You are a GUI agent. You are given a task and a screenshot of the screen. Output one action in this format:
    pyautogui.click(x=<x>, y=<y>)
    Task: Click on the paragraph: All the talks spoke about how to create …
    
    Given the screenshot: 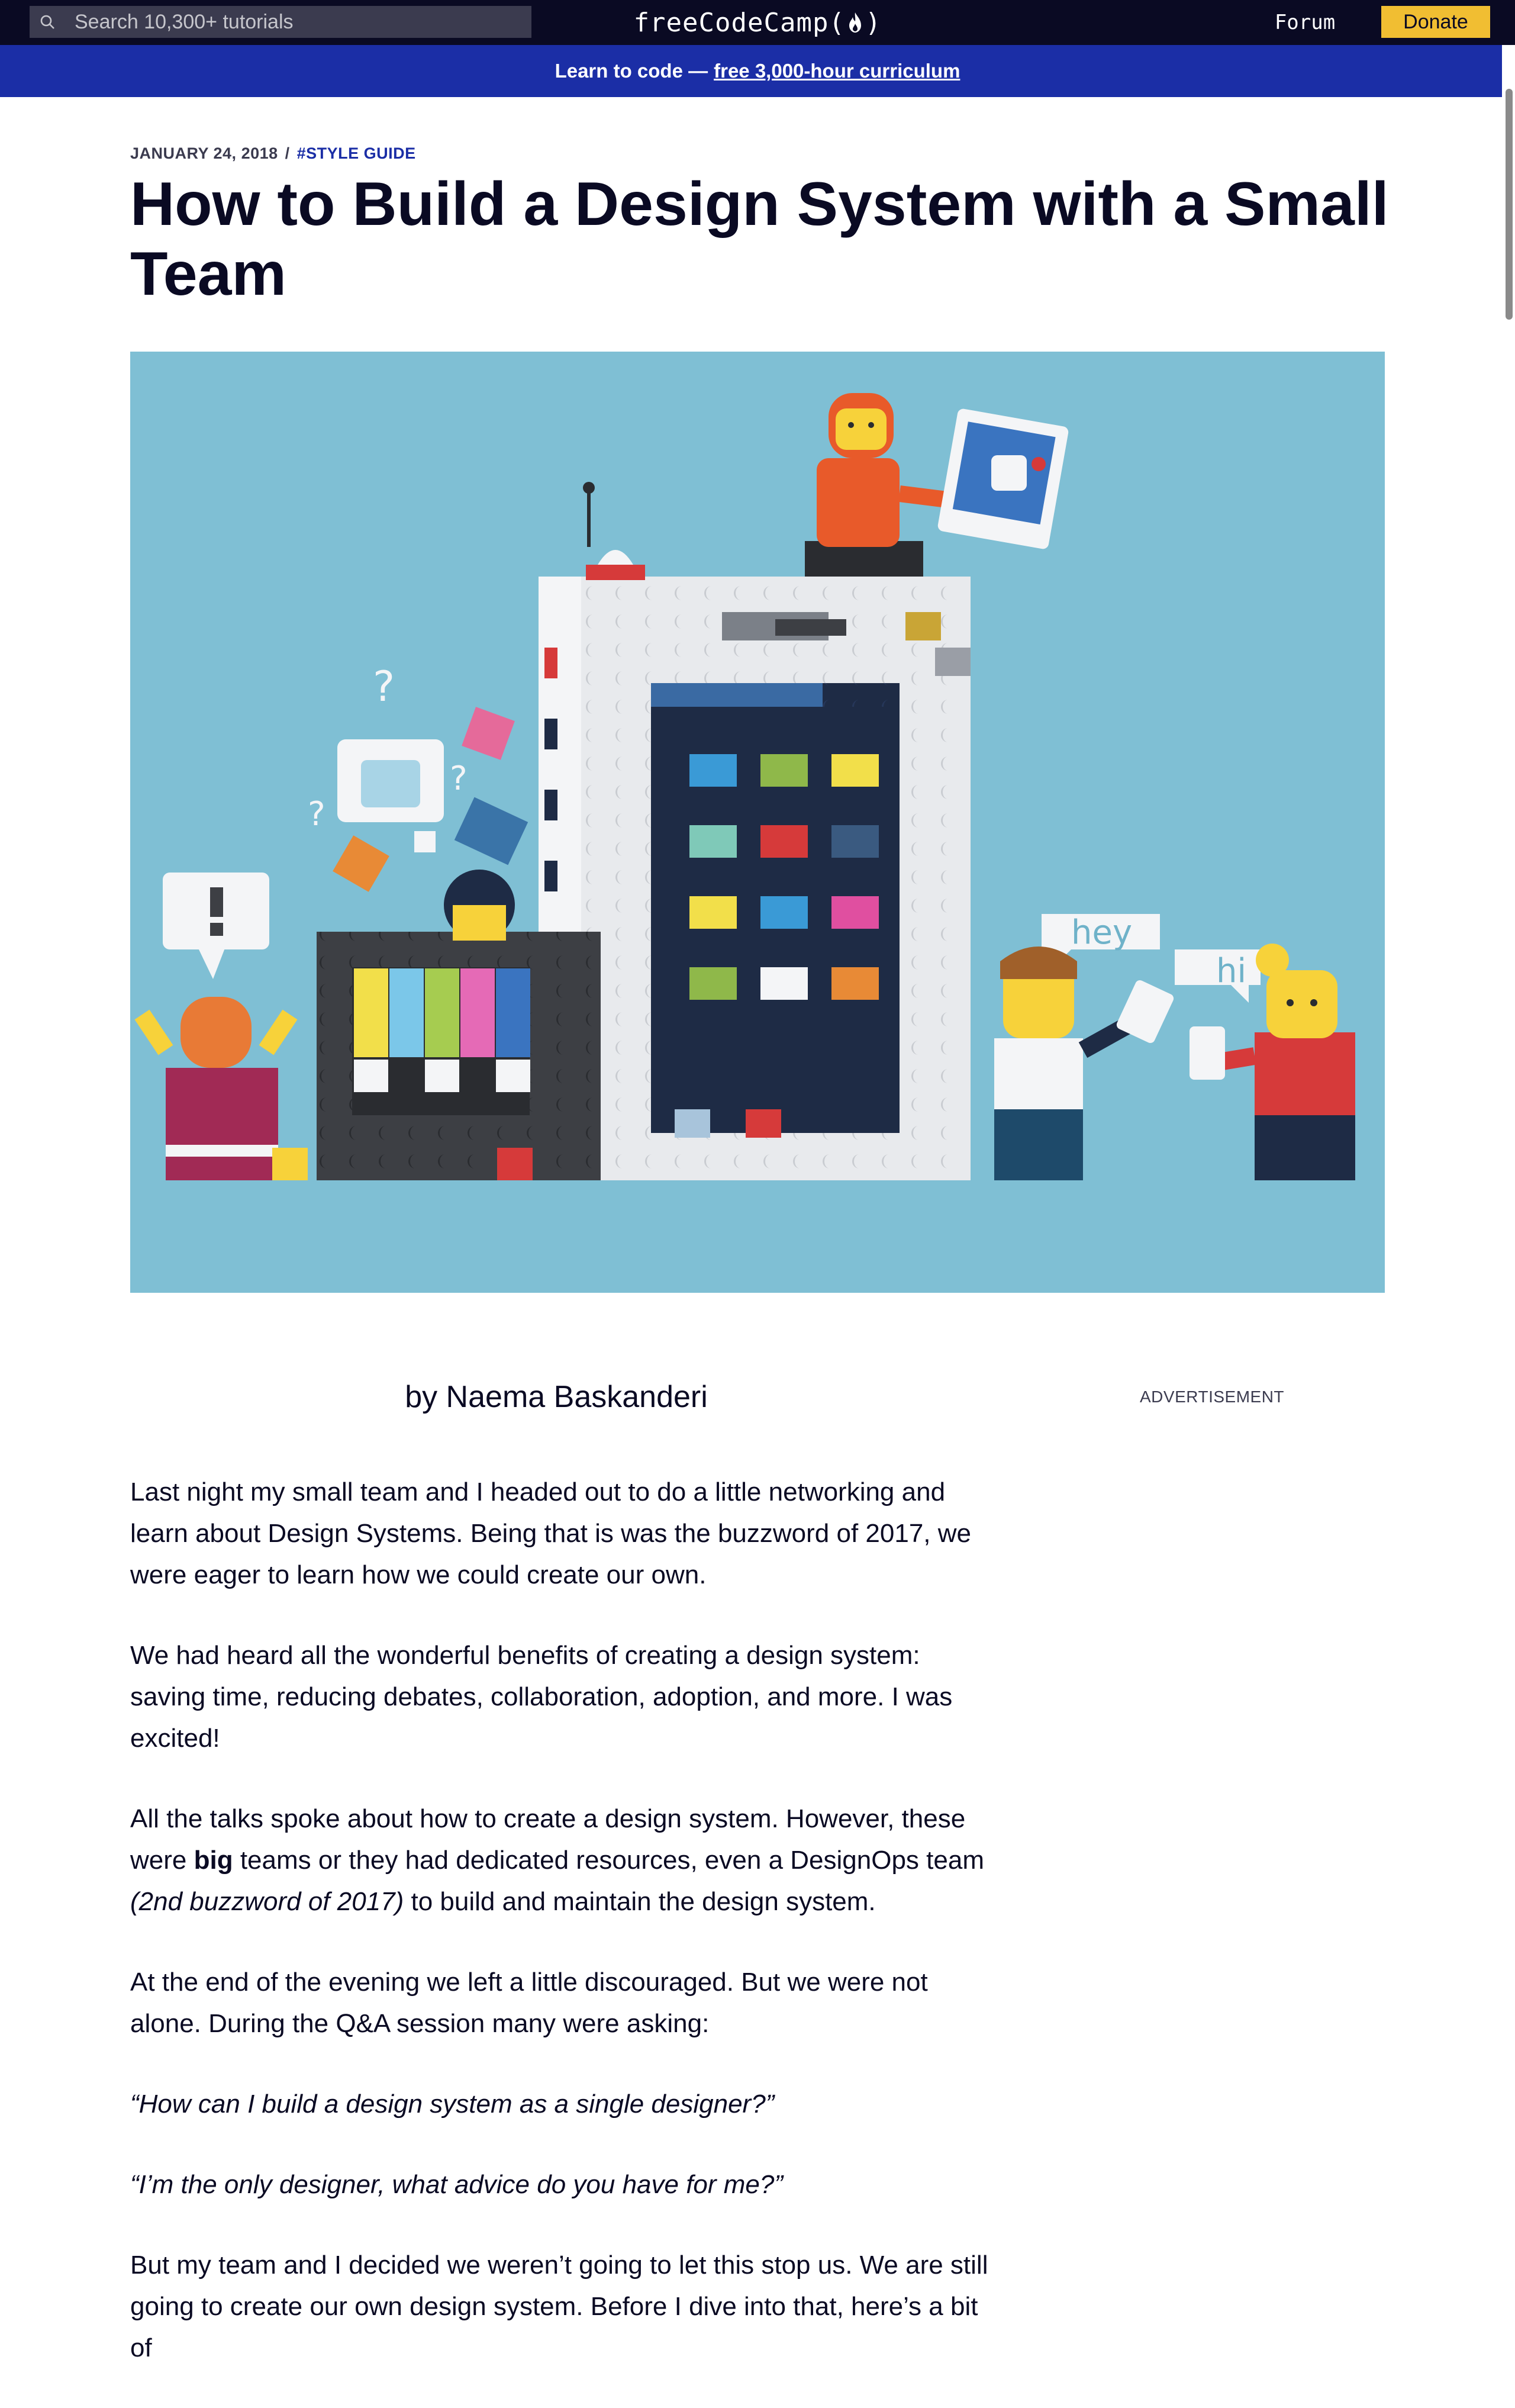 What is the action you would take?
    pyautogui.click(x=559, y=1860)
    